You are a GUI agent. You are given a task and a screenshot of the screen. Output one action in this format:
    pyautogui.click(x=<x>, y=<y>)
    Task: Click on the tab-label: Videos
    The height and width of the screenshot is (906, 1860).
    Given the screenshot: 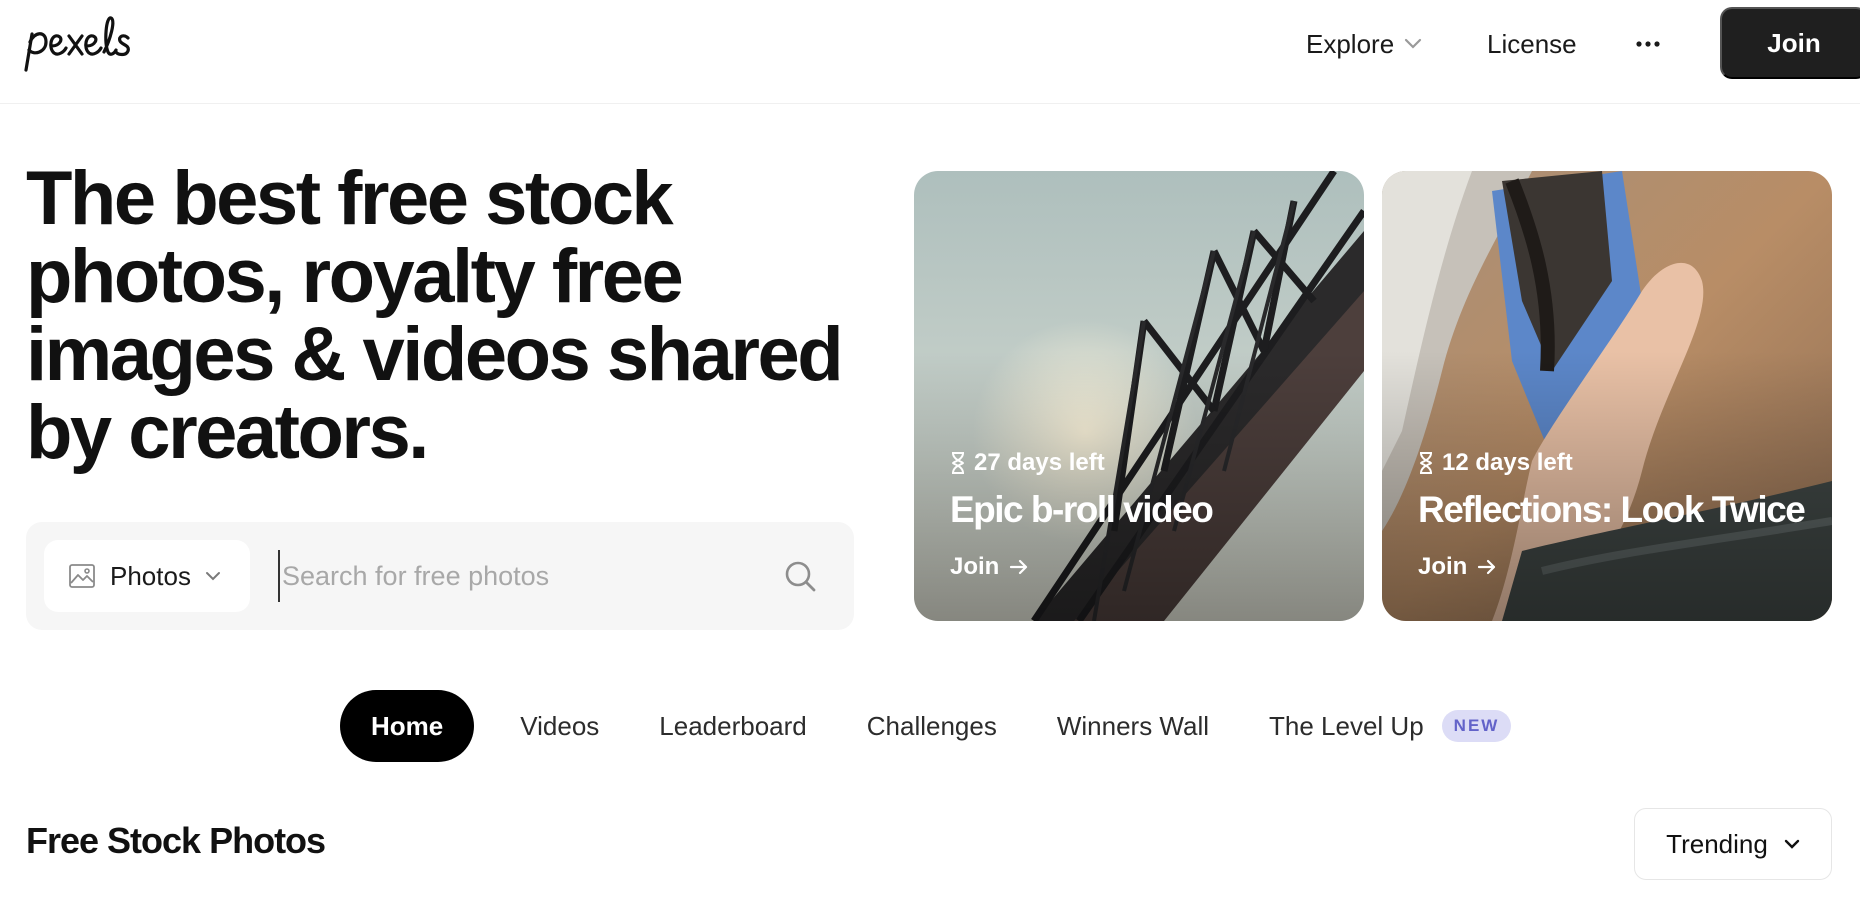 What is the action you would take?
    pyautogui.click(x=560, y=725)
    